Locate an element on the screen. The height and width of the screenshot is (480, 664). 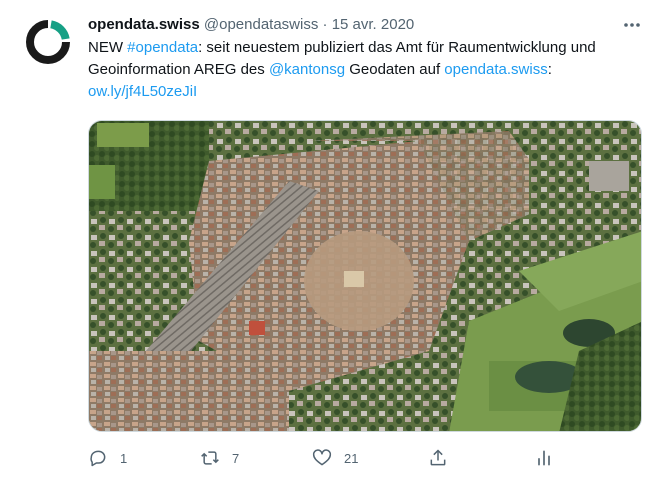
author-handle: @opendataswiss is located at coordinates (261, 24).